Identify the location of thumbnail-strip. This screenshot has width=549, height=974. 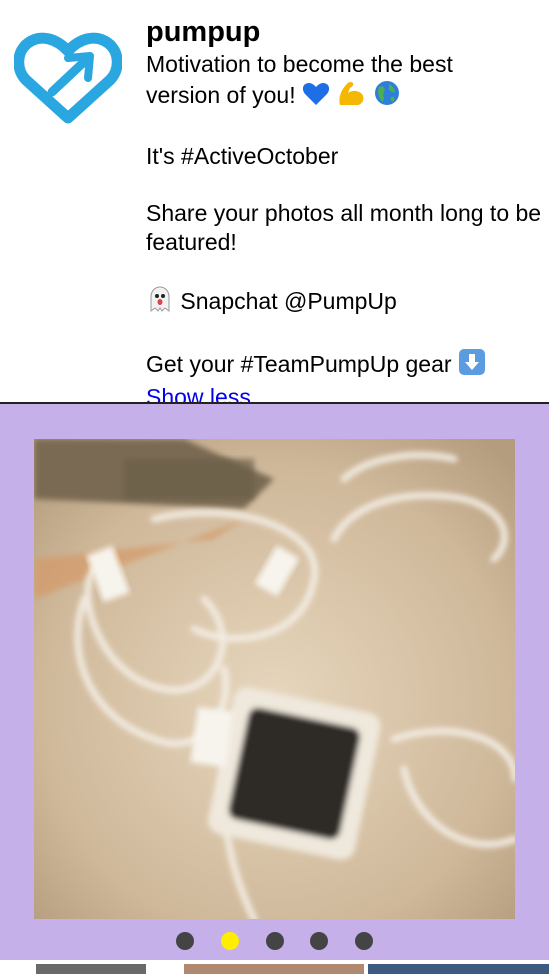
(274, 967).